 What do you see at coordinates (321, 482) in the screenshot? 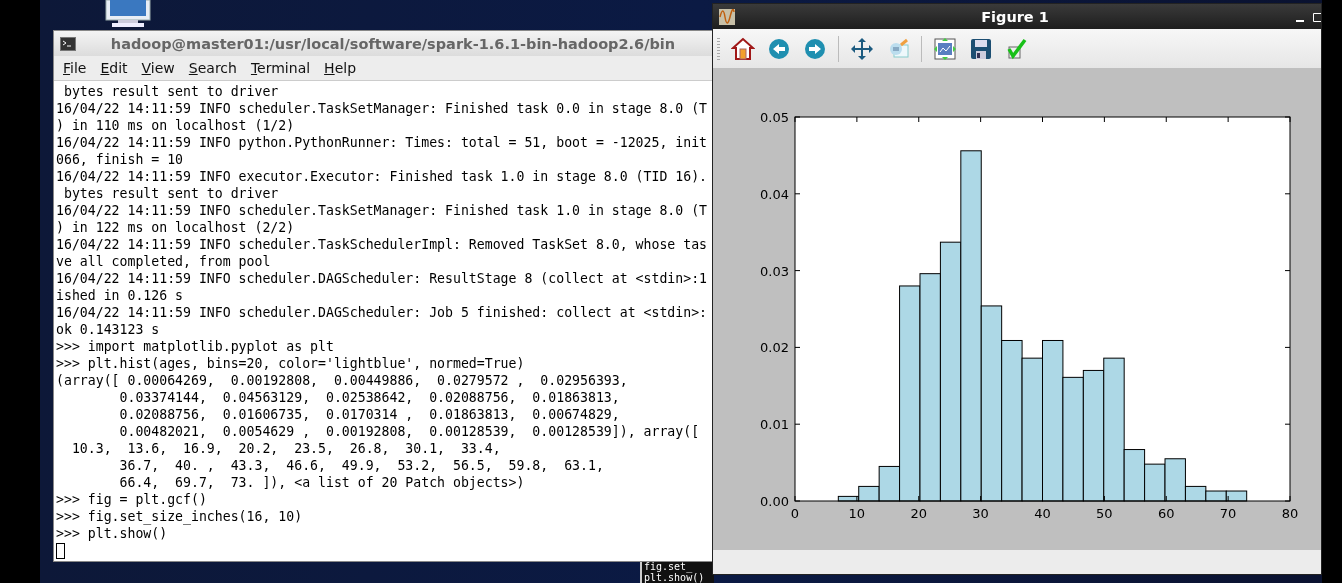
I see `terminal-line: 66.4, 69.7, 73. ]), <a list of 20 Patch objects>)` at bounding box center [321, 482].